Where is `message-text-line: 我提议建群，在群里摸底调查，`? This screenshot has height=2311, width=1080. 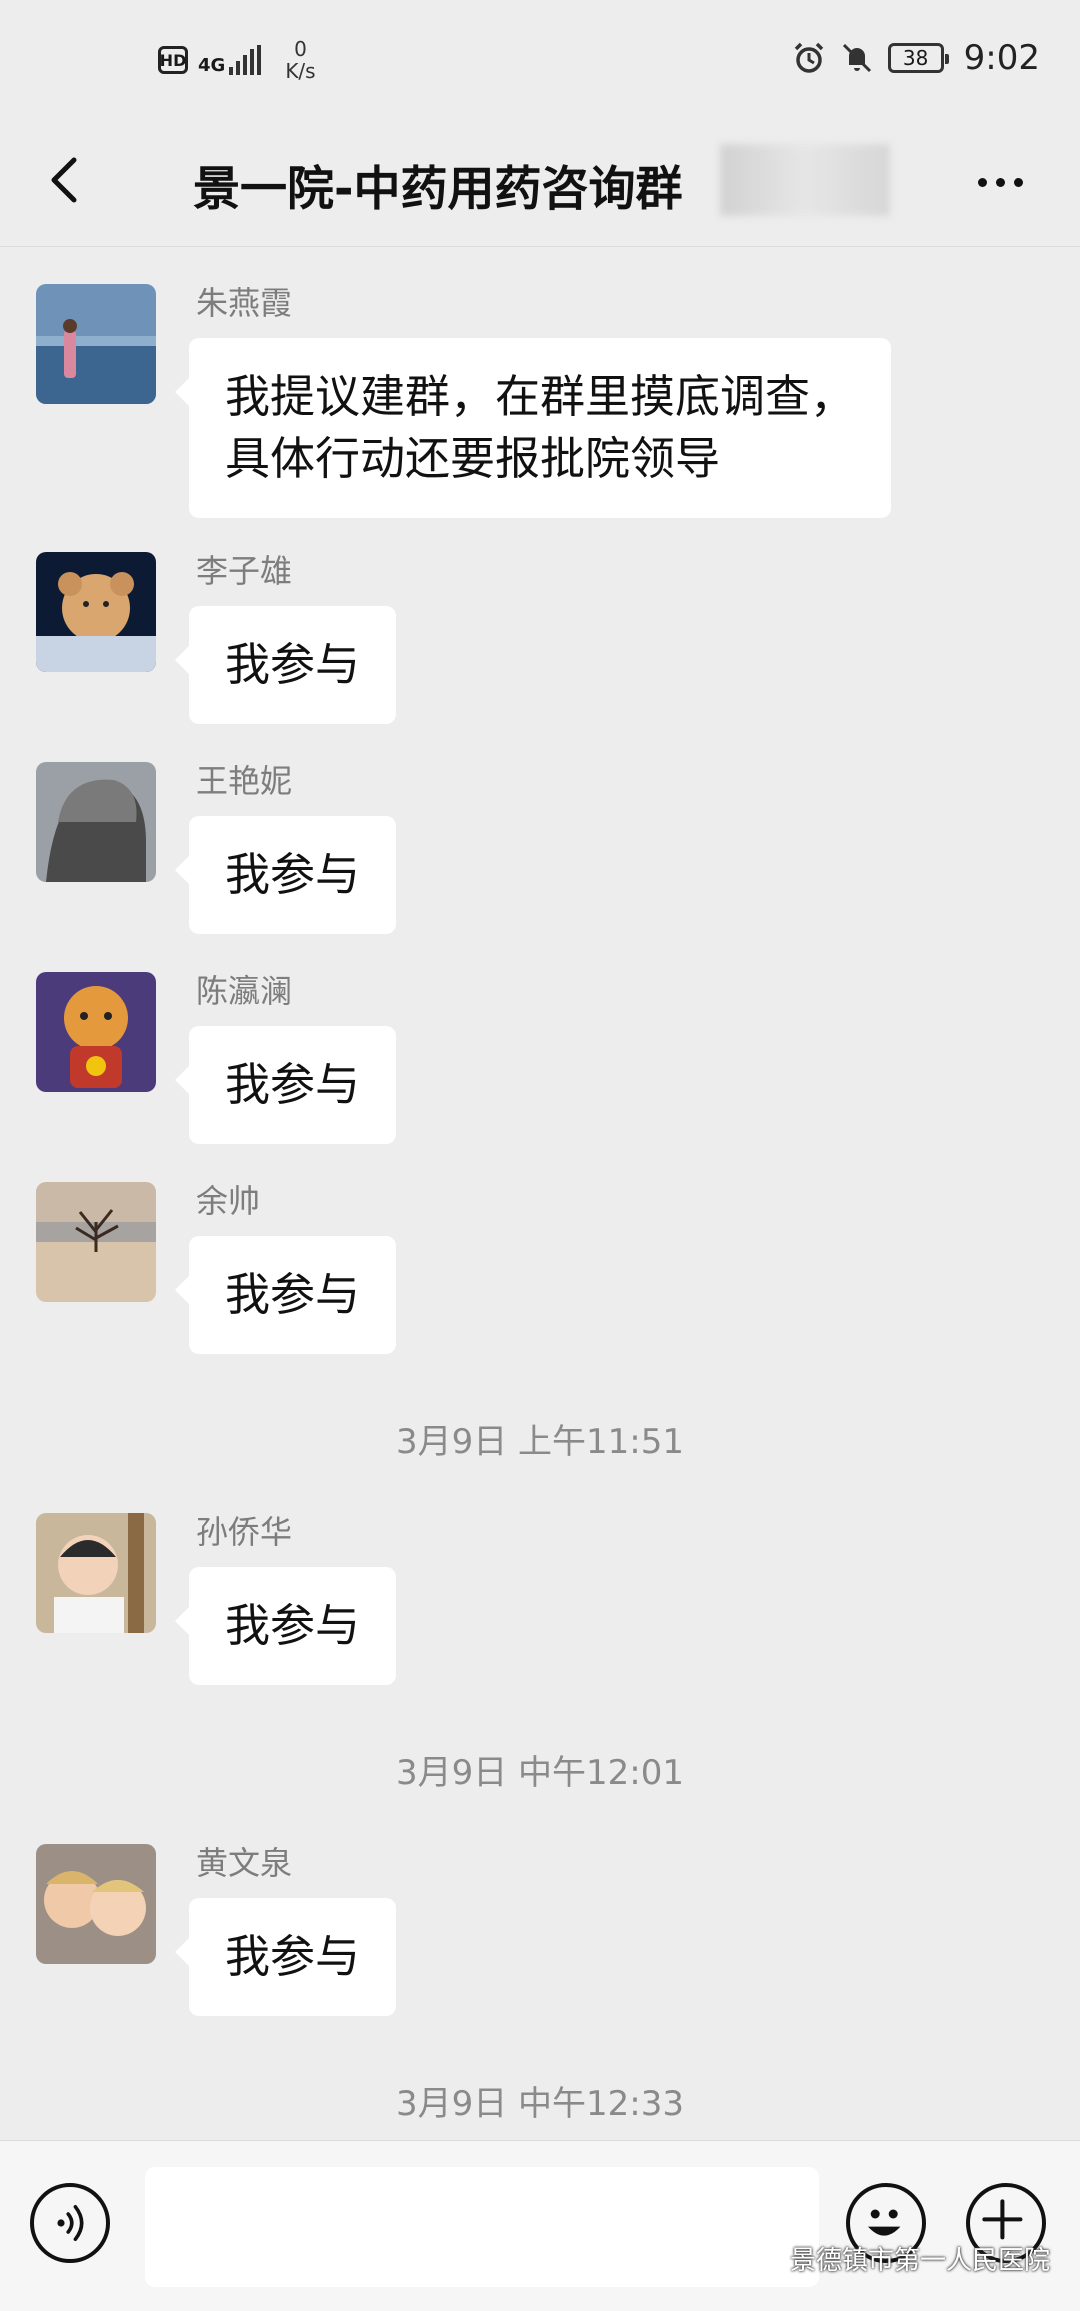
message-text-line: 我提议建群，在群里摸底调查， is located at coordinates (540, 396).